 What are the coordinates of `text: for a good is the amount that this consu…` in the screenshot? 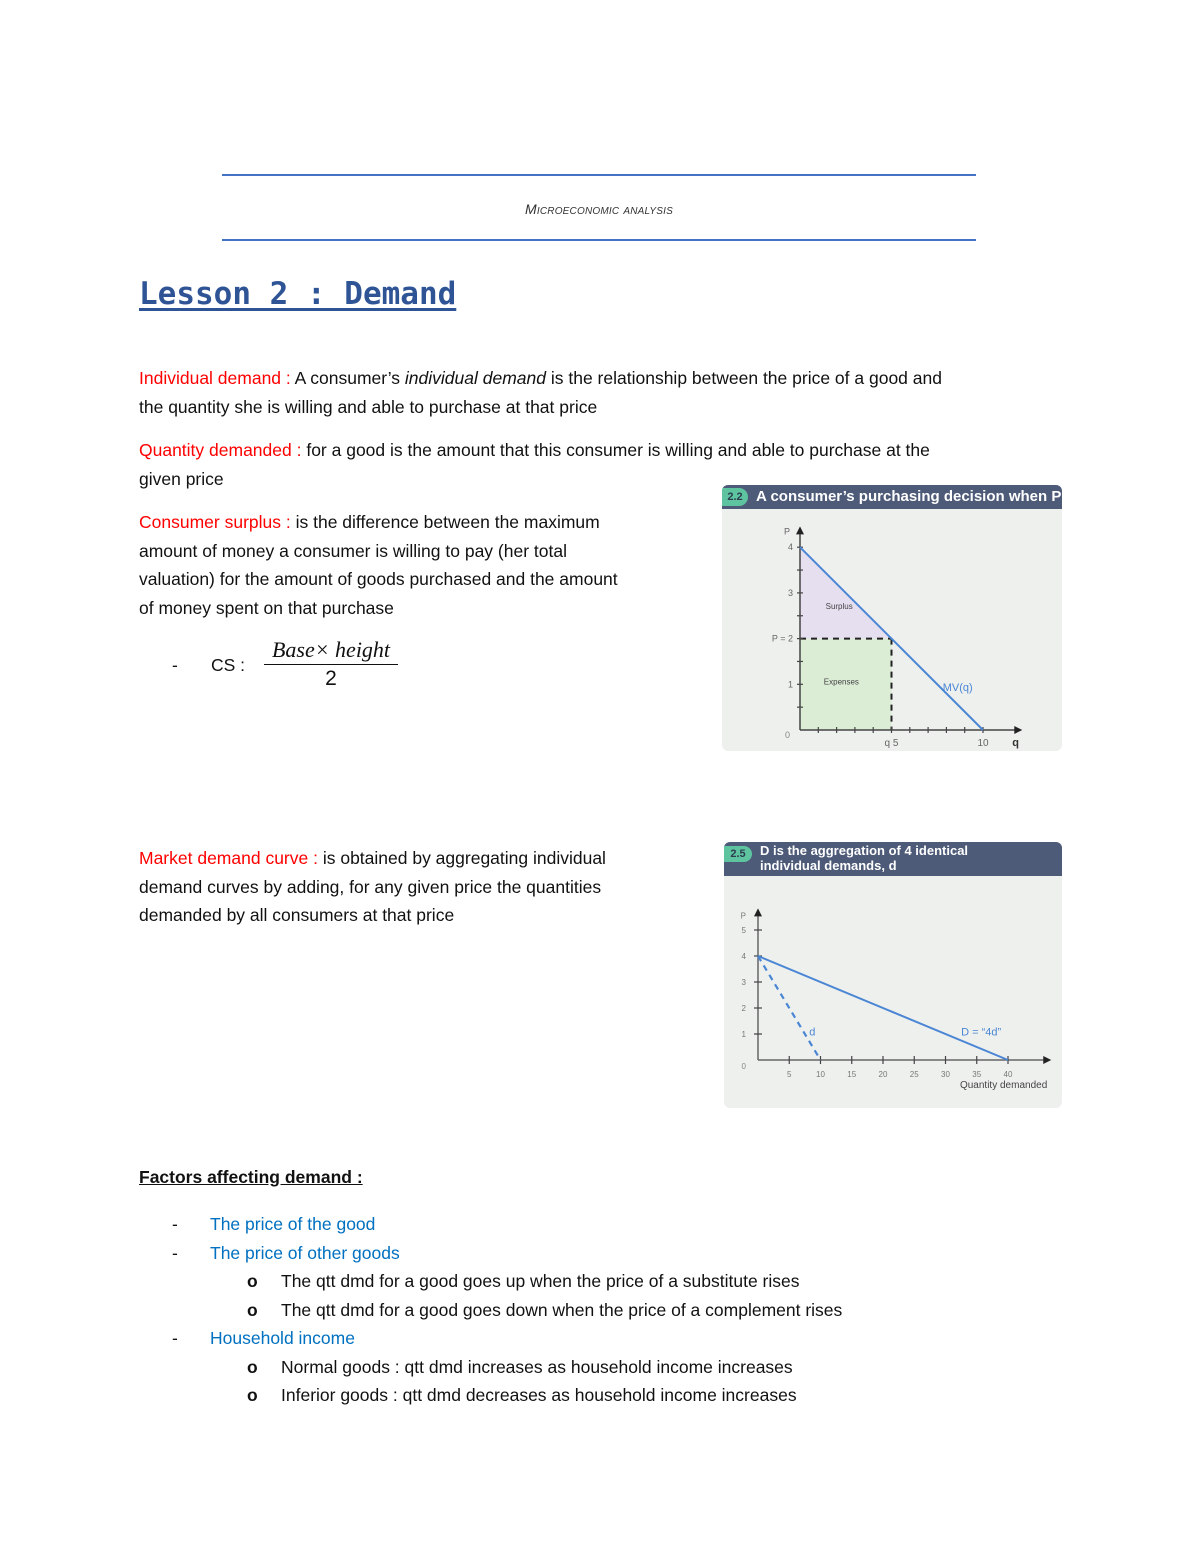 It's located at (615, 450).